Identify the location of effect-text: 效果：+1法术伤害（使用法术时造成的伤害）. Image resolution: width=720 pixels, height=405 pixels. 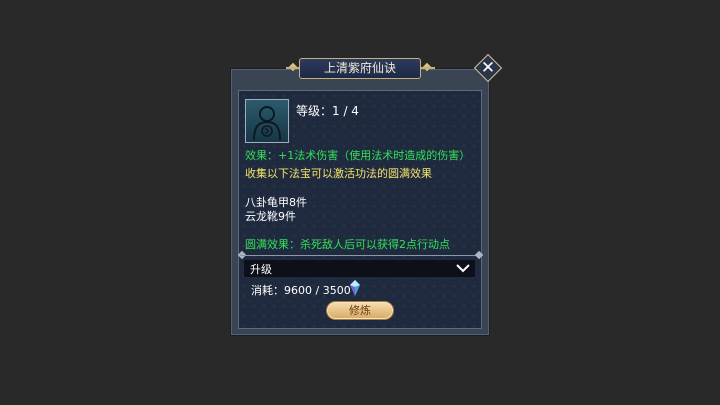
(358, 155).